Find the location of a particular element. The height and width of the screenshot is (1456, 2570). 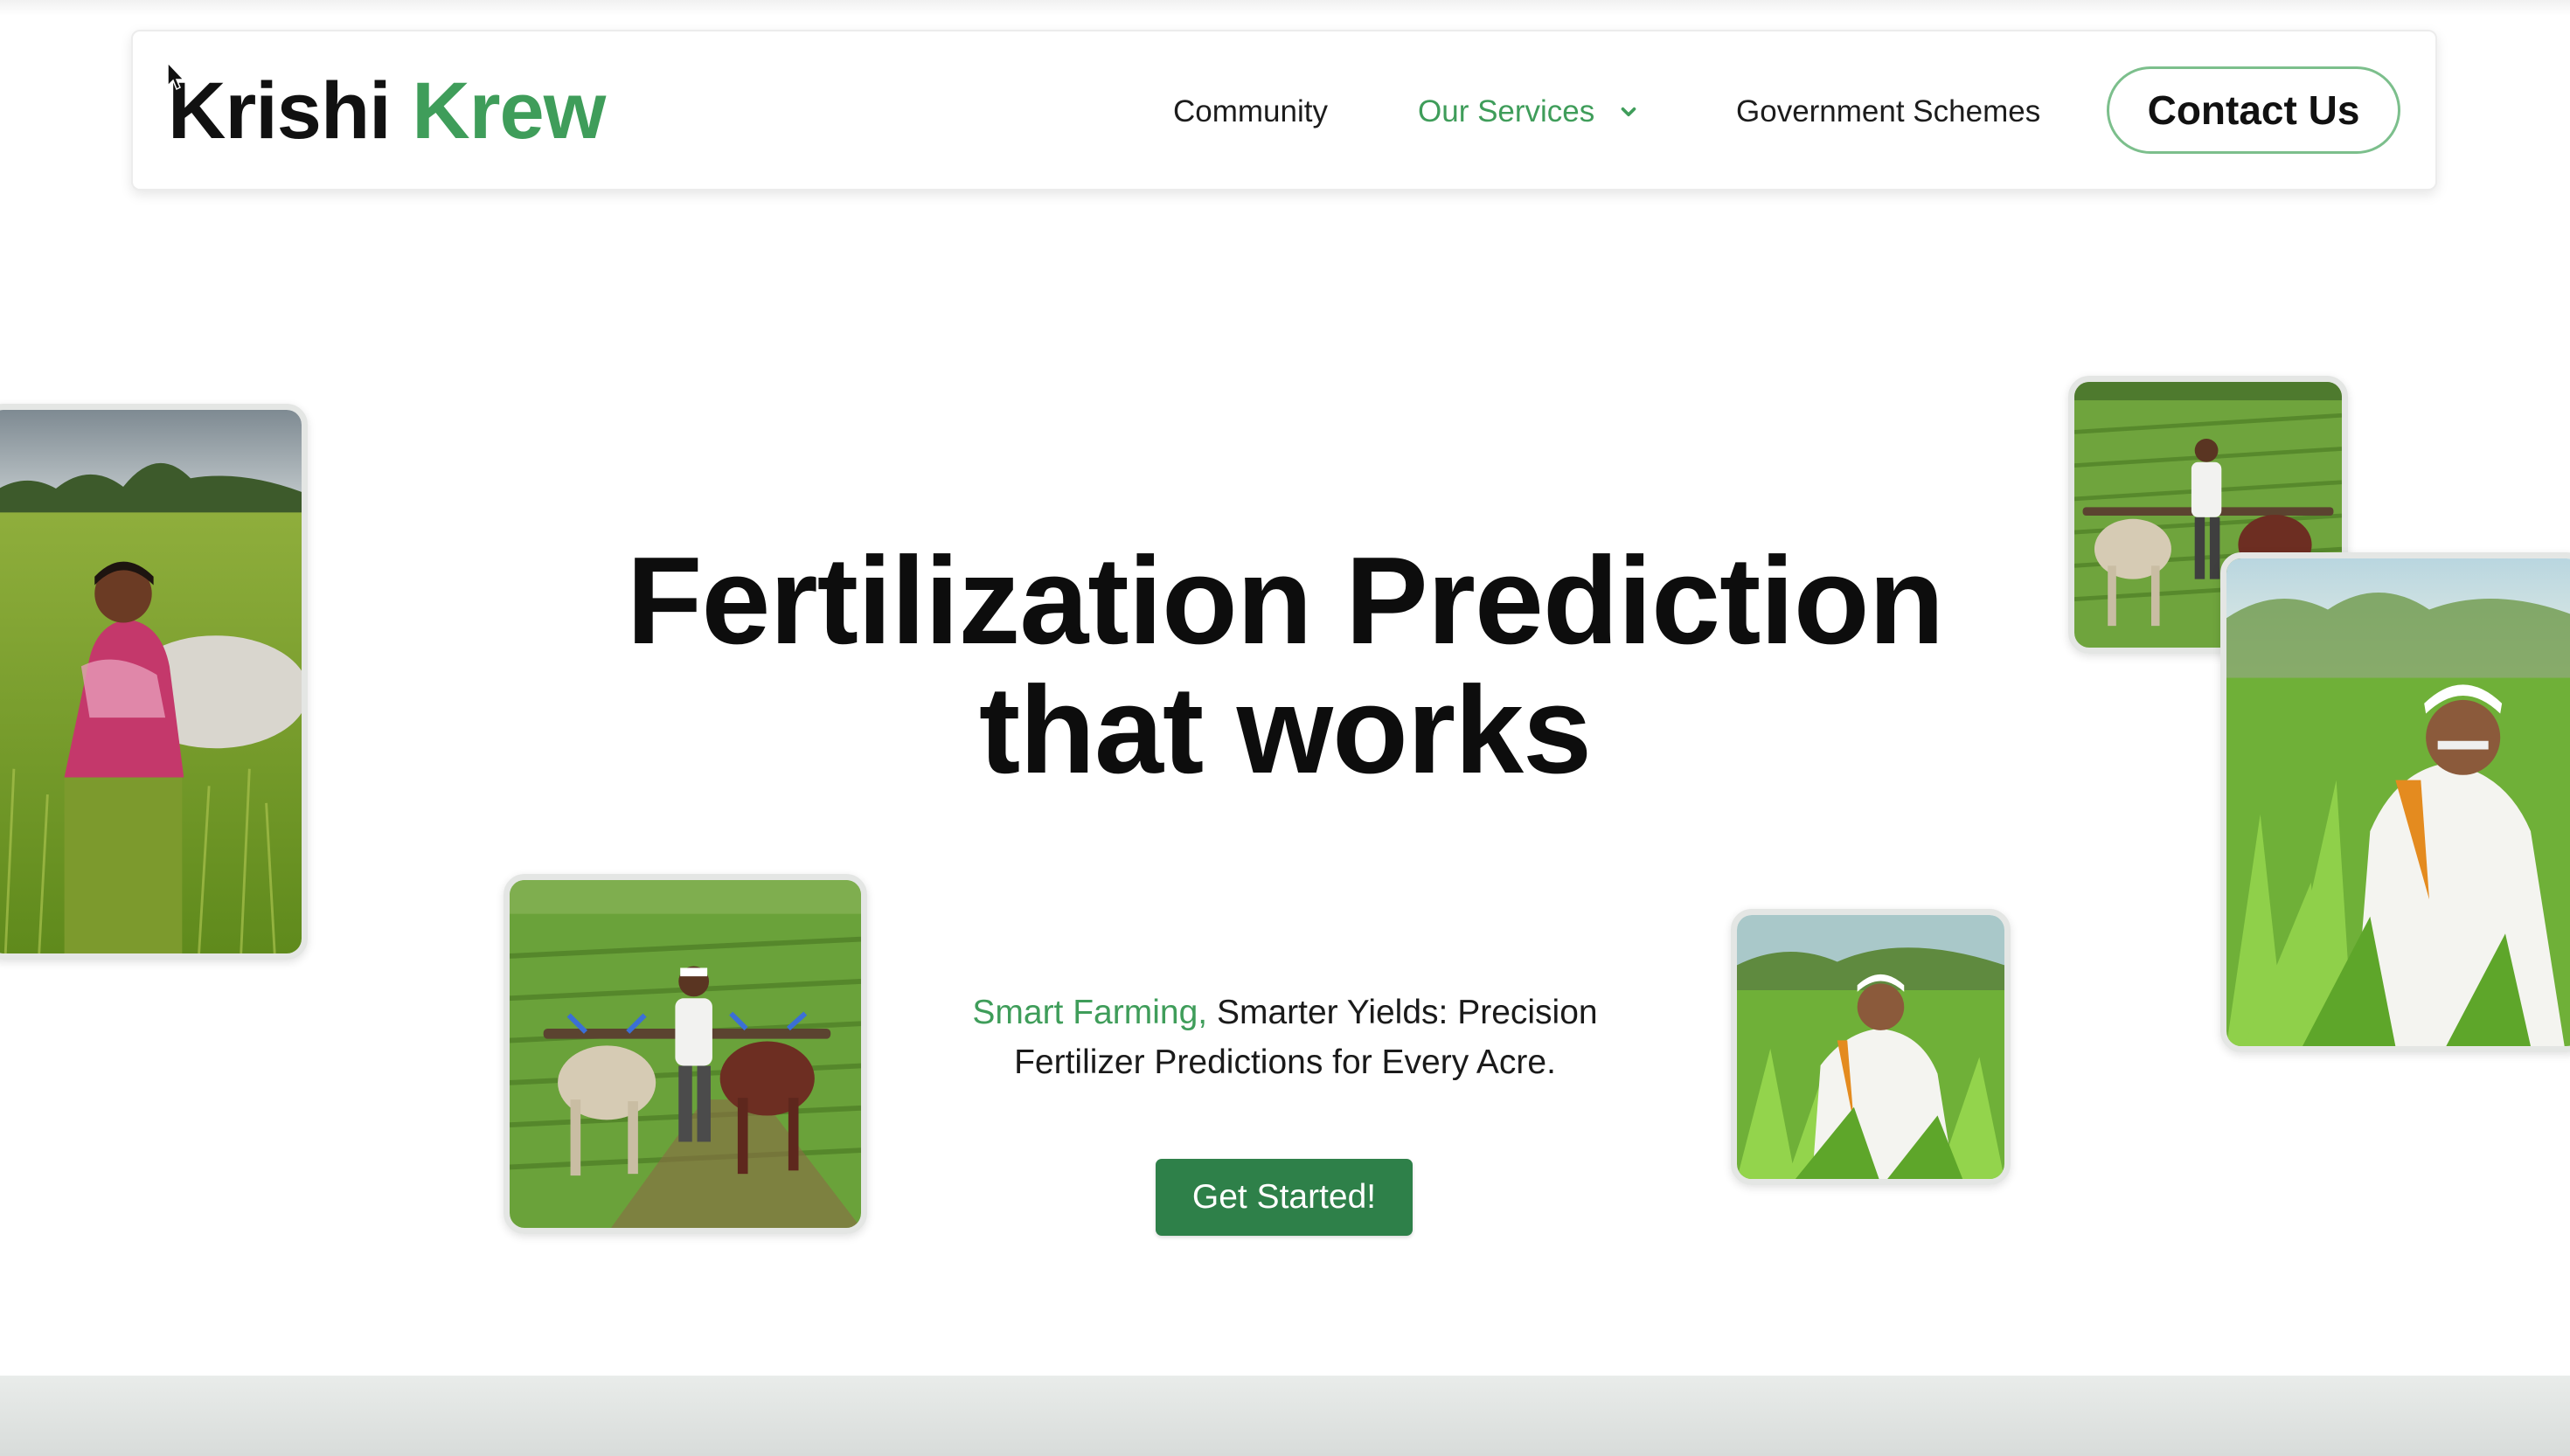

photo-farmer-in-turmeric-field is located at coordinates (2395, 802).